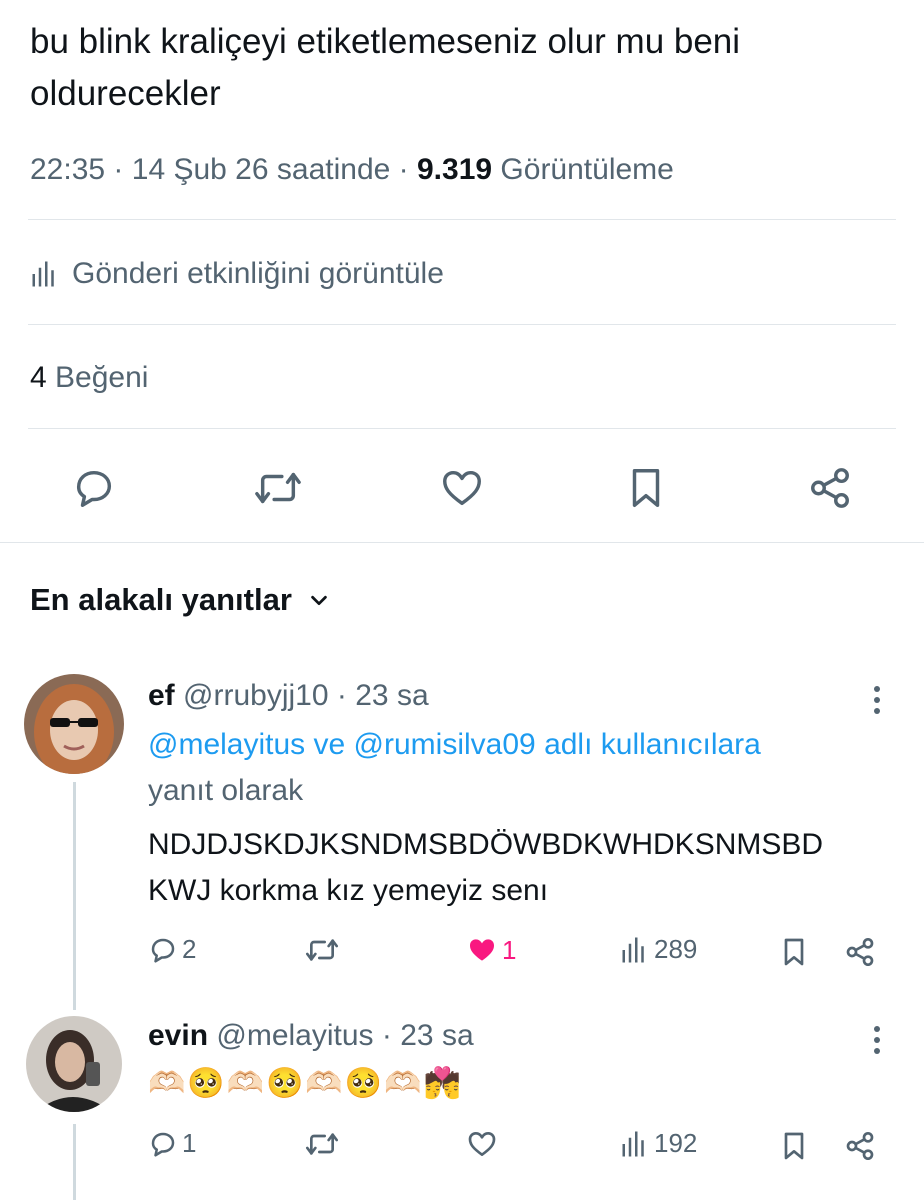  I want to click on reply-emoji-text: 🫶🏻🥺🫶🏻🥺🫶🏻🥺🫶🏻💏, so click(305, 1083).